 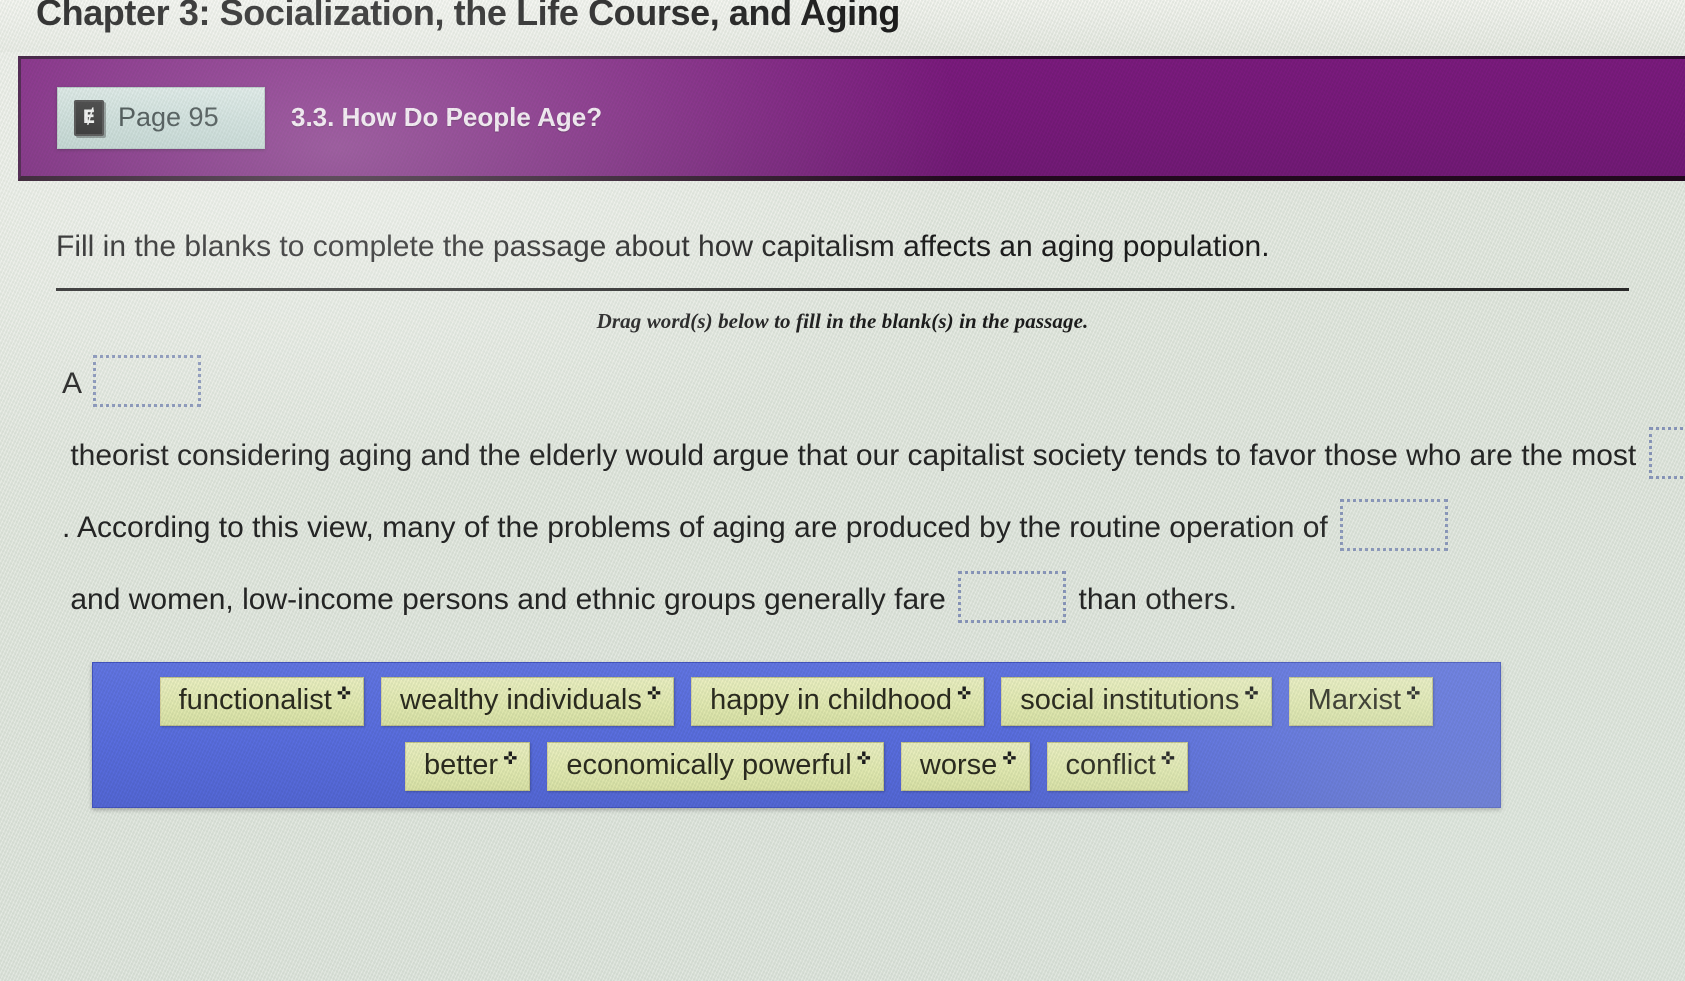 I want to click on word-tile: conflict ✜, so click(x=1117, y=766).